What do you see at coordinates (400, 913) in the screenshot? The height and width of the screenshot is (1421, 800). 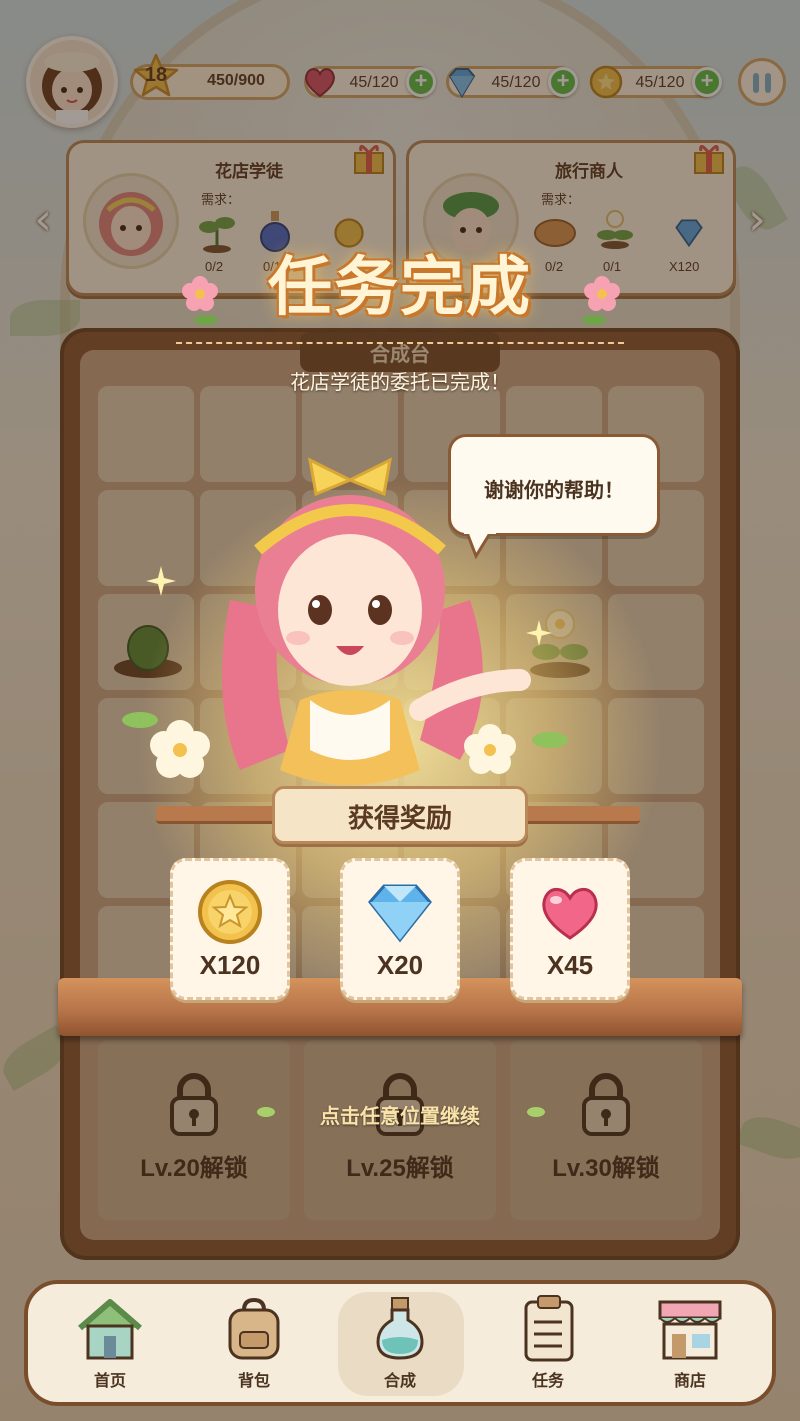 I see `diamond-icon` at bounding box center [400, 913].